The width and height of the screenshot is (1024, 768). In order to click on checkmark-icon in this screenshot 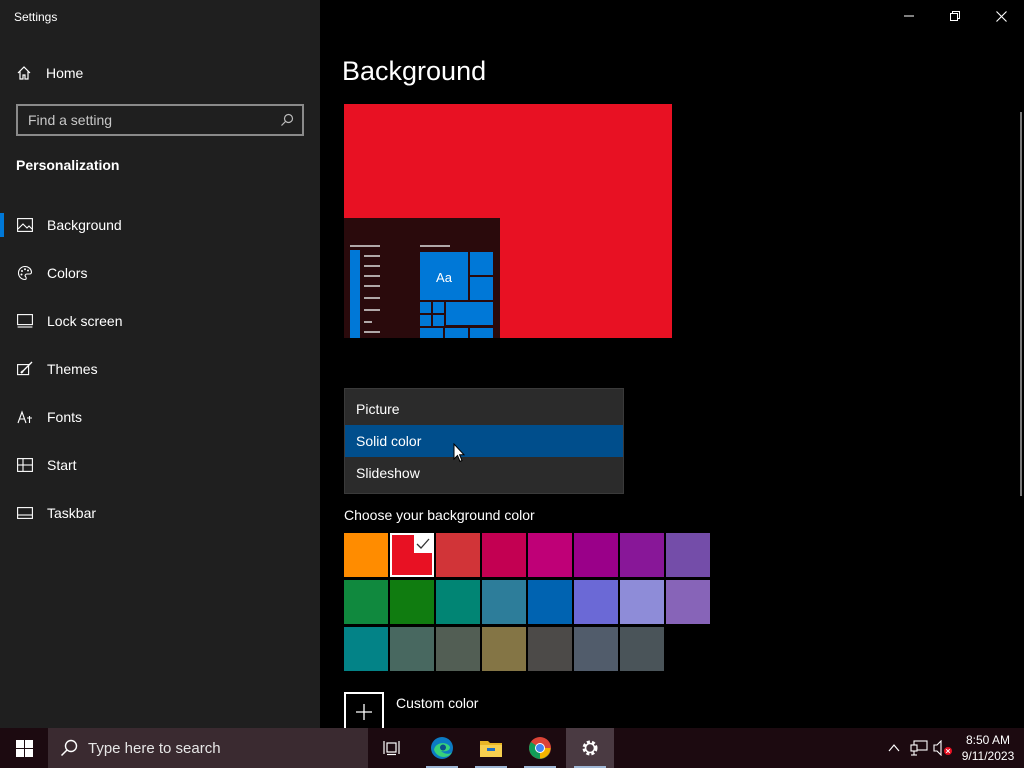, I will do `click(423, 544)`.